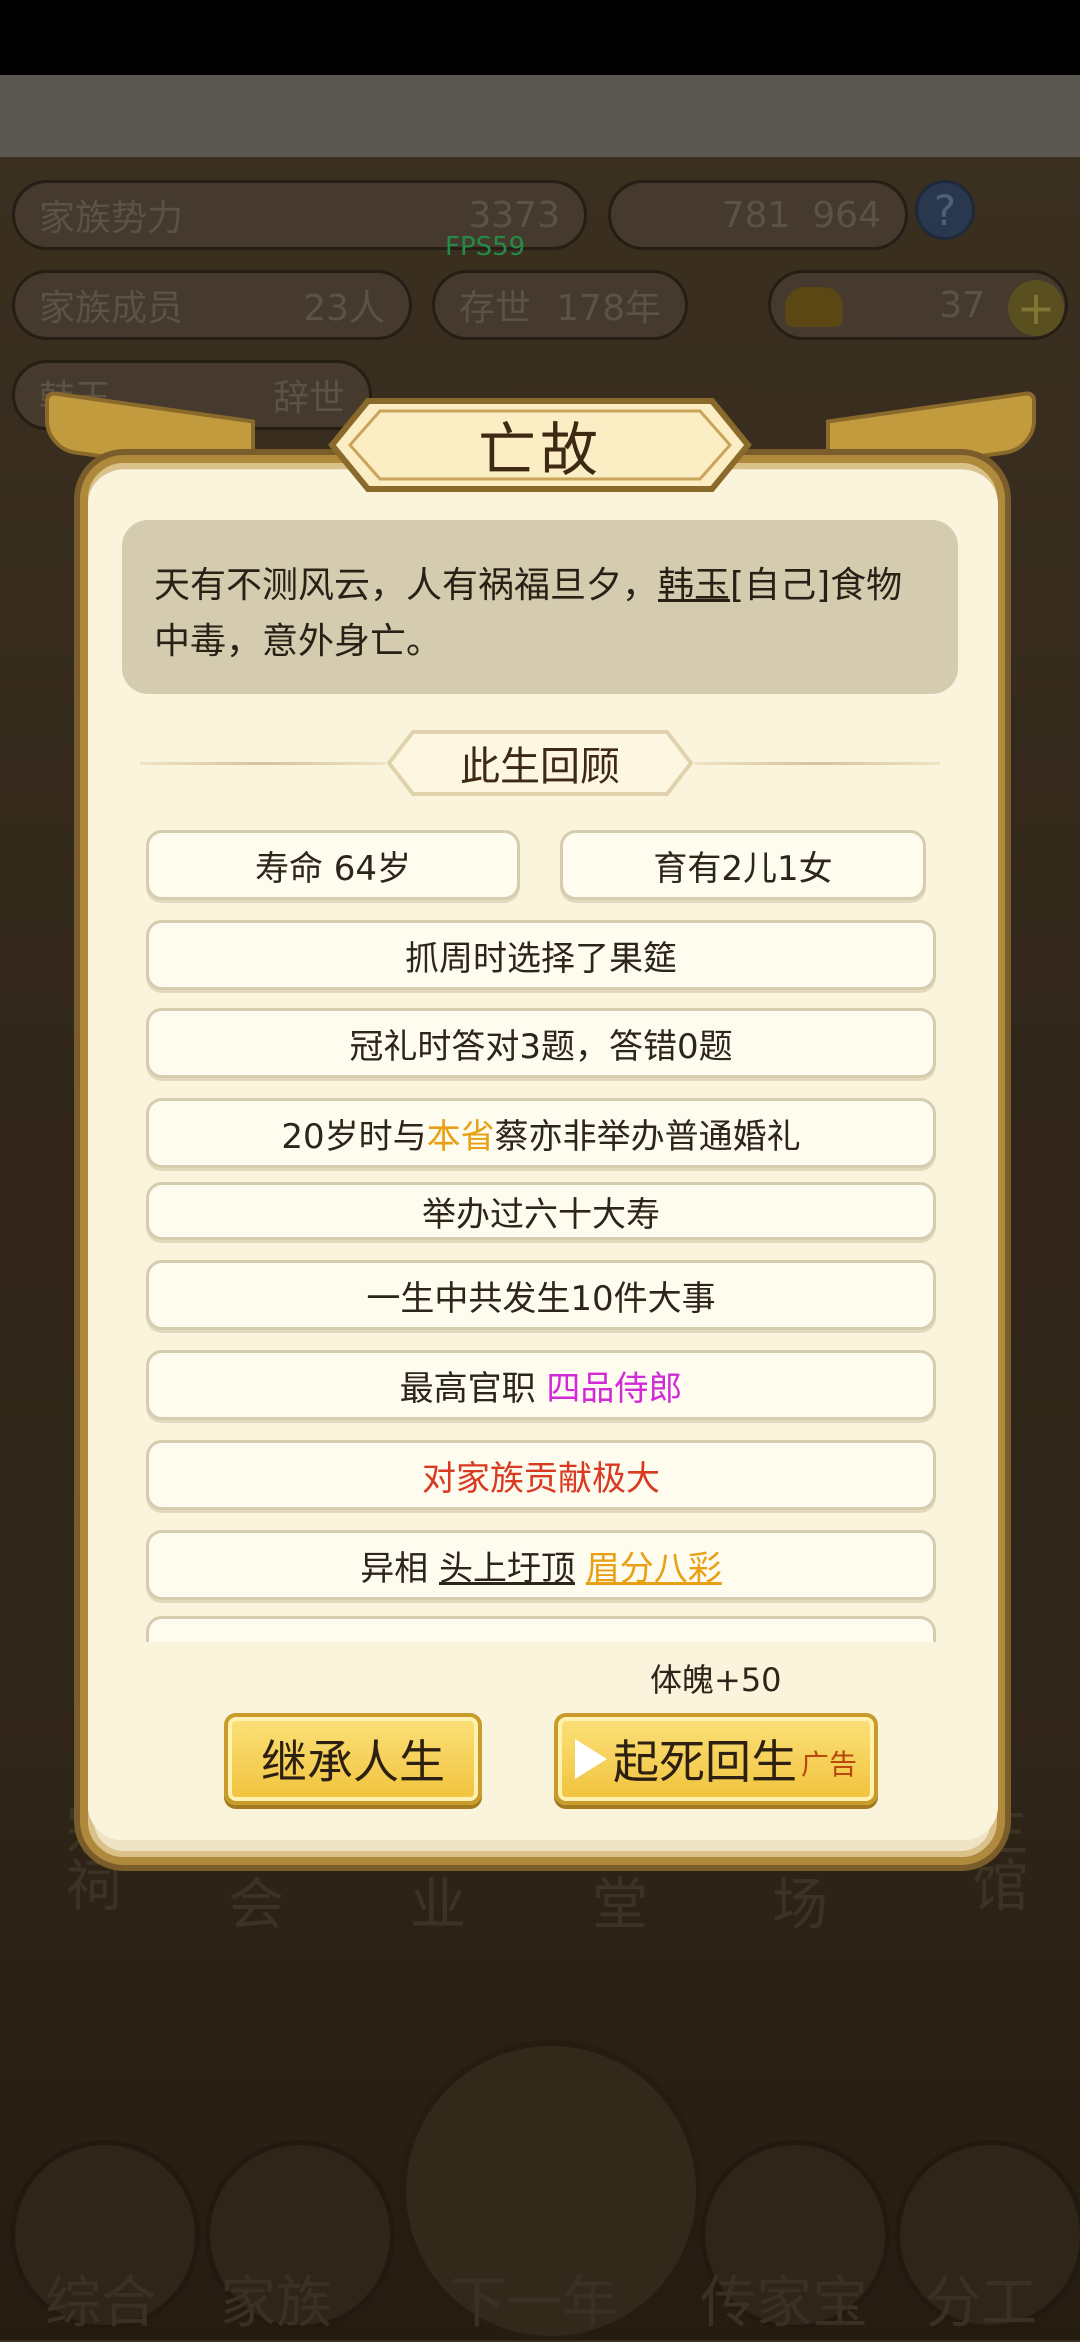 The image size is (1080, 2342). What do you see at coordinates (541, 955) in the screenshot?
I see `zhuazhou-item: 抓周时选择了果筵` at bounding box center [541, 955].